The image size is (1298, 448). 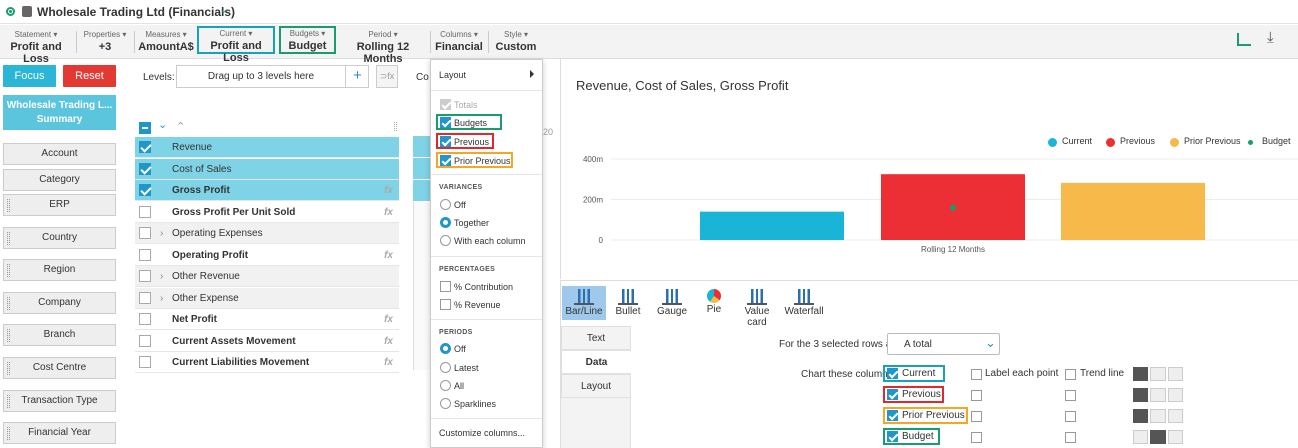 What do you see at coordinates (89, 76) in the screenshot?
I see `reset-button: Reset` at bounding box center [89, 76].